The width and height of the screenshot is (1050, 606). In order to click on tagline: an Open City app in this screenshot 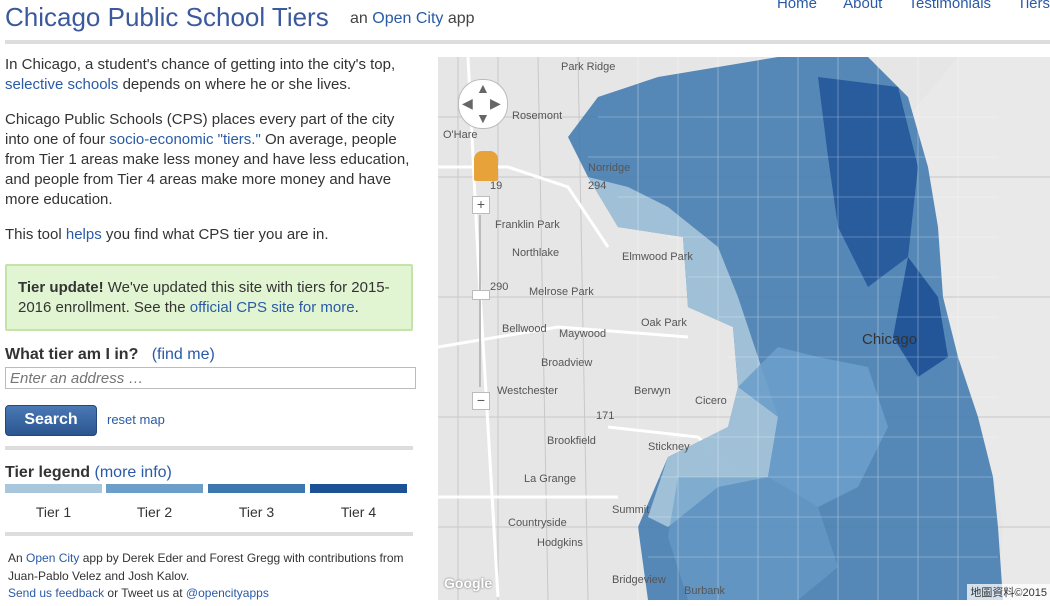, I will do `click(412, 19)`.